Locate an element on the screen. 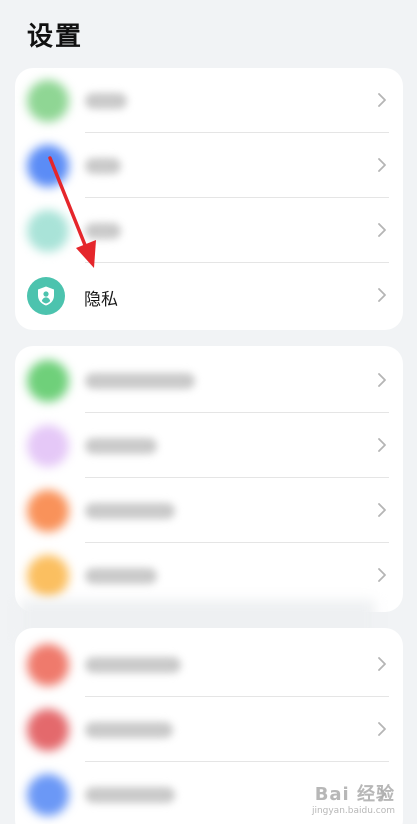 This screenshot has height=824, width=417. watermark-brand: Bai 经验 is located at coordinates (354, 794).